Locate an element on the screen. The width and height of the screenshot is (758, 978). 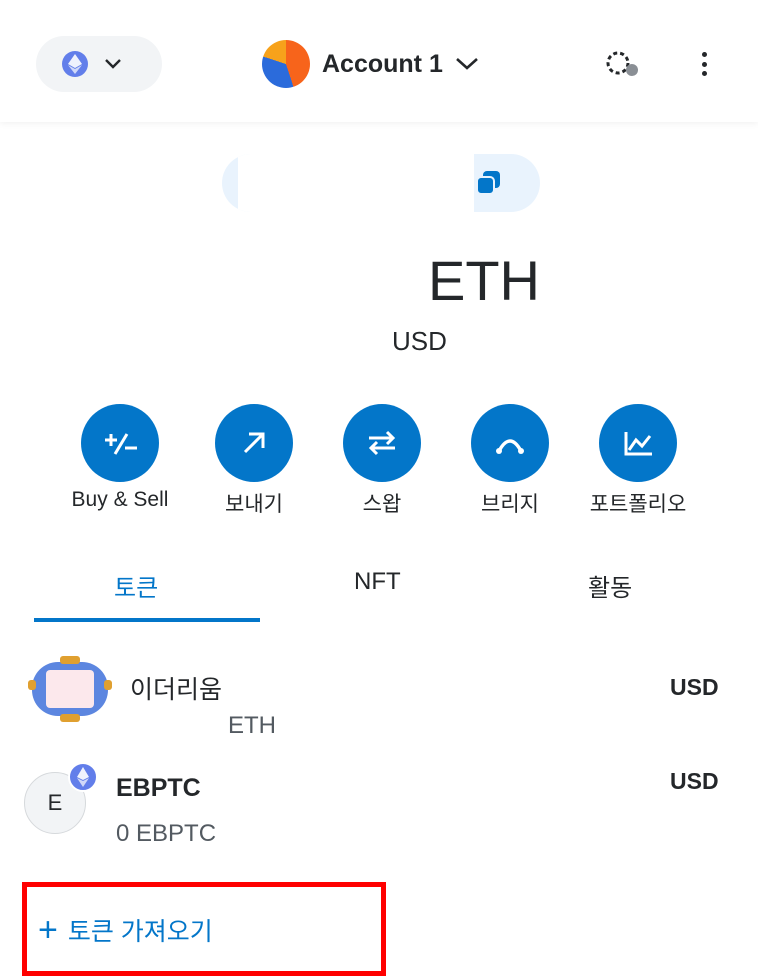
token-icon-letter: E is located at coordinates (55, 802).